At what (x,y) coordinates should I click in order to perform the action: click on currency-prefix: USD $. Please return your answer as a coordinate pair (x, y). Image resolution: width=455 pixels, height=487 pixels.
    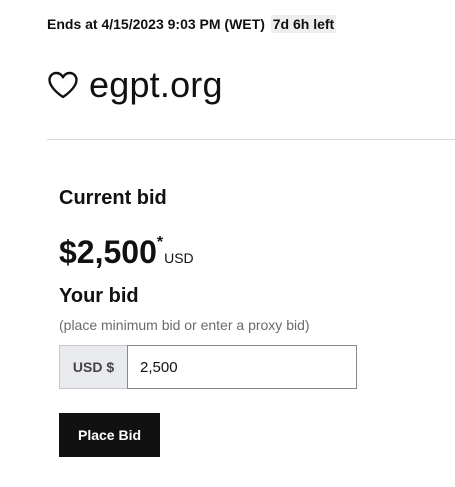
    Looking at the image, I should click on (93, 367).